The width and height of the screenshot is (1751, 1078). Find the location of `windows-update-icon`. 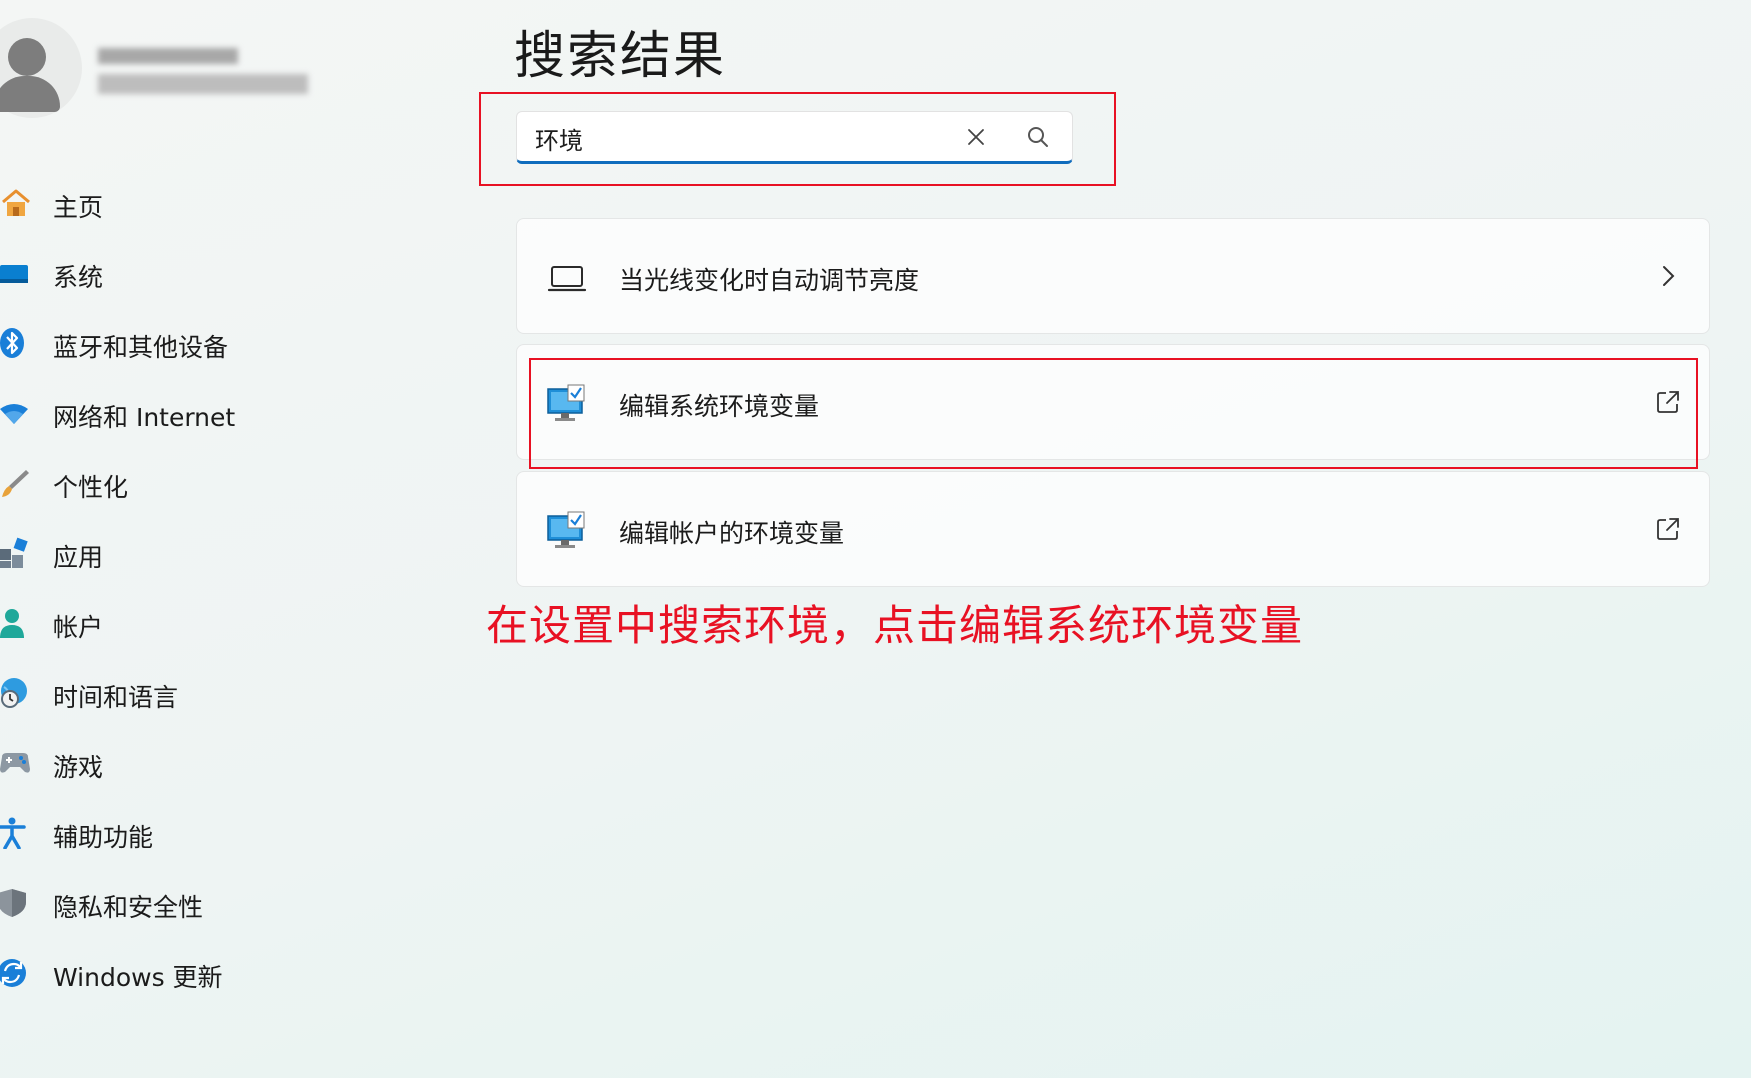

windows-update-icon is located at coordinates (13, 973).